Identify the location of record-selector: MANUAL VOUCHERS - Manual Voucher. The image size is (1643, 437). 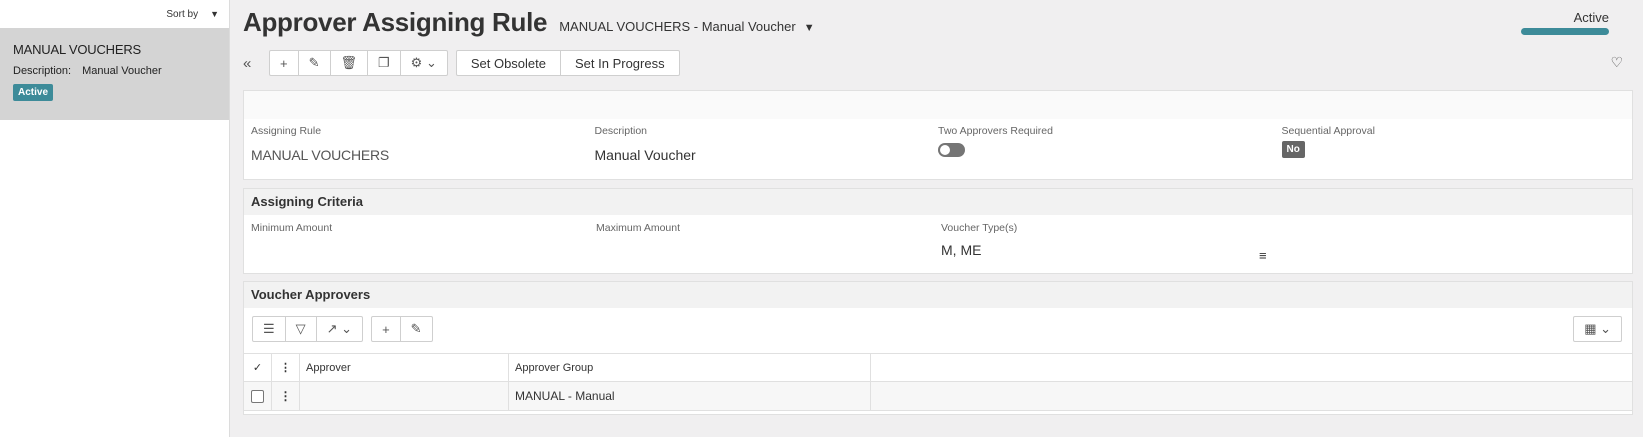
(677, 26).